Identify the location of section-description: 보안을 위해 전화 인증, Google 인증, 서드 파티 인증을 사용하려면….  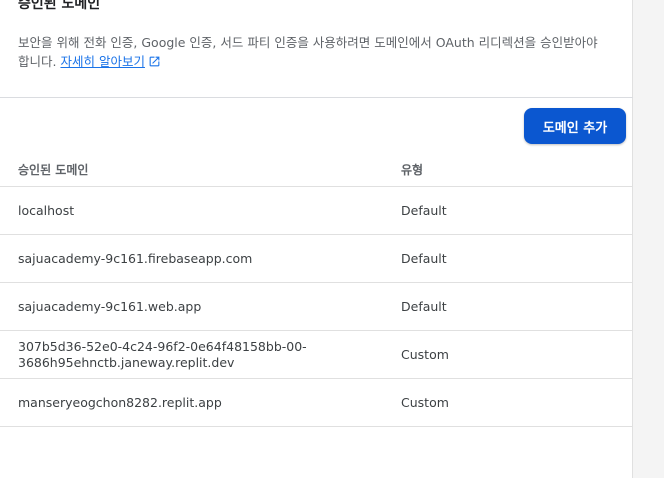
(313, 53).